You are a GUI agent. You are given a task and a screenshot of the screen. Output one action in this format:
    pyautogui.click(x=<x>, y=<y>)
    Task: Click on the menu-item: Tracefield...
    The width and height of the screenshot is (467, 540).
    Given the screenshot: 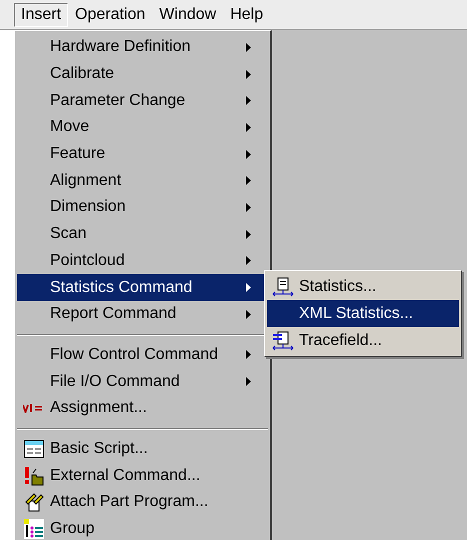 What is the action you would take?
    pyautogui.click(x=363, y=340)
    